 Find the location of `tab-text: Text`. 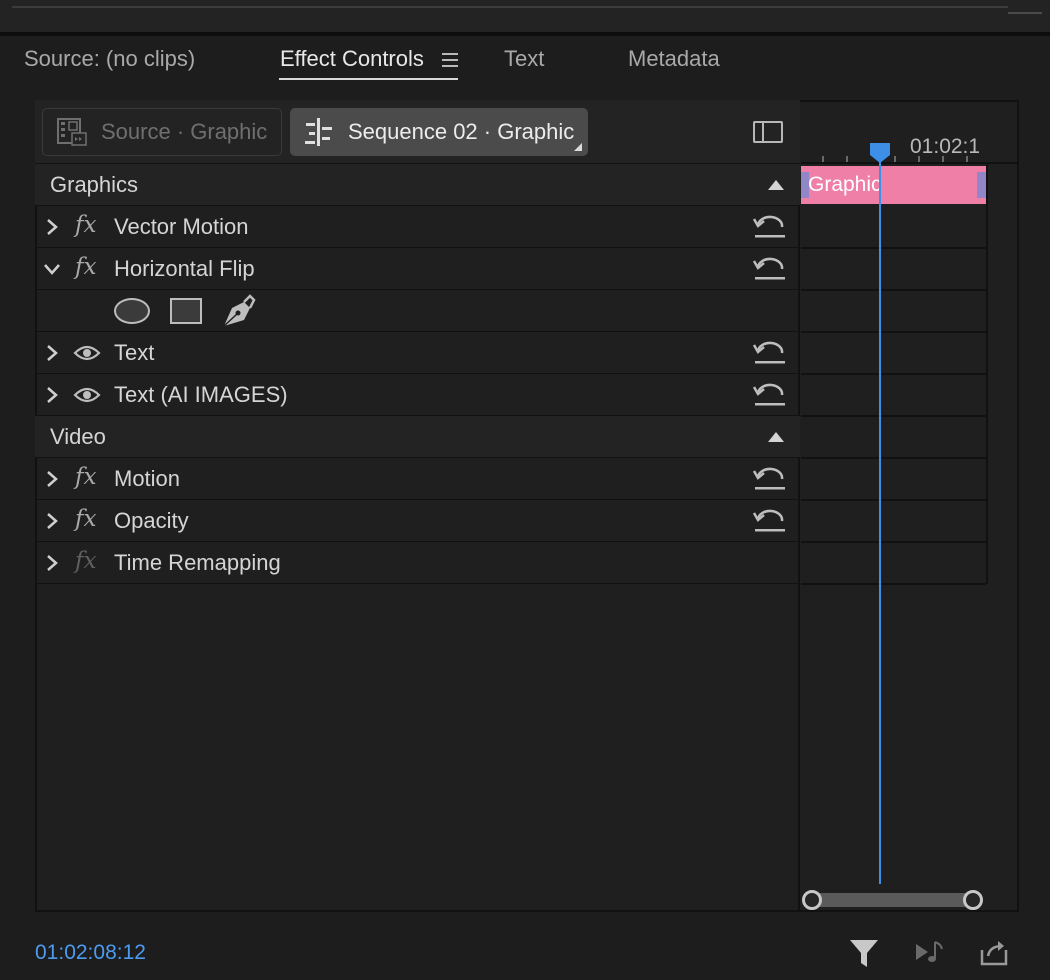

tab-text: Text is located at coordinates (524, 59).